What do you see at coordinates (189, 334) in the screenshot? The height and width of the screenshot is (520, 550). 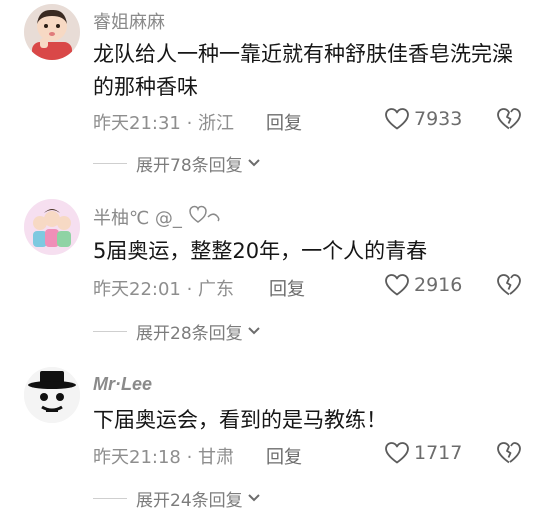 I see `expand-label: 展开28条回复` at bounding box center [189, 334].